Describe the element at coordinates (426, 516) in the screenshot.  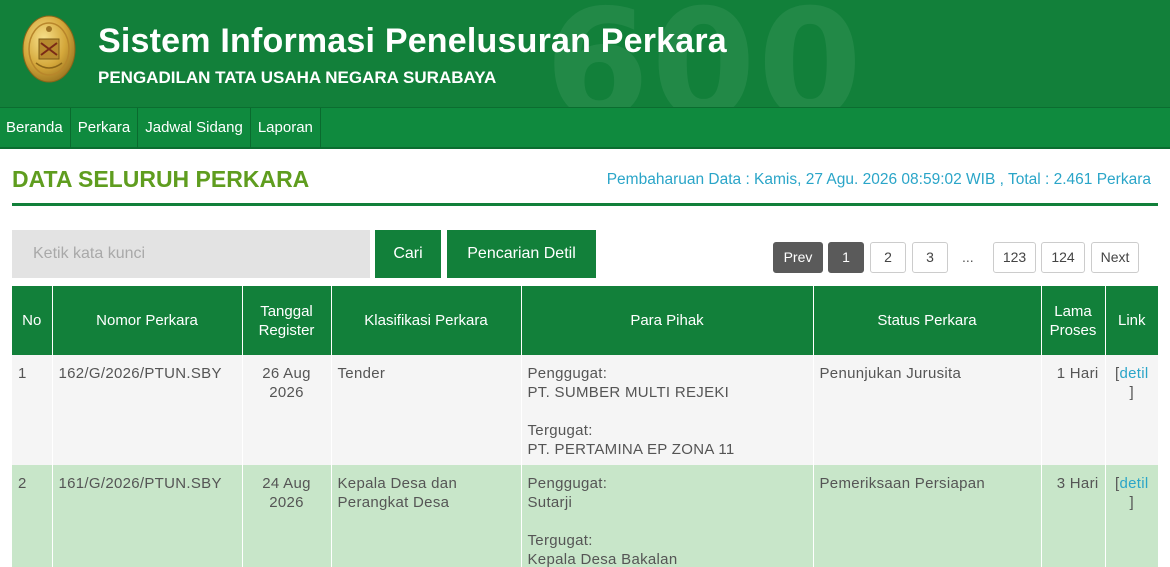
I see `cell-klasifikasi: Kepala Desa dan Perangkat Desa` at that location.